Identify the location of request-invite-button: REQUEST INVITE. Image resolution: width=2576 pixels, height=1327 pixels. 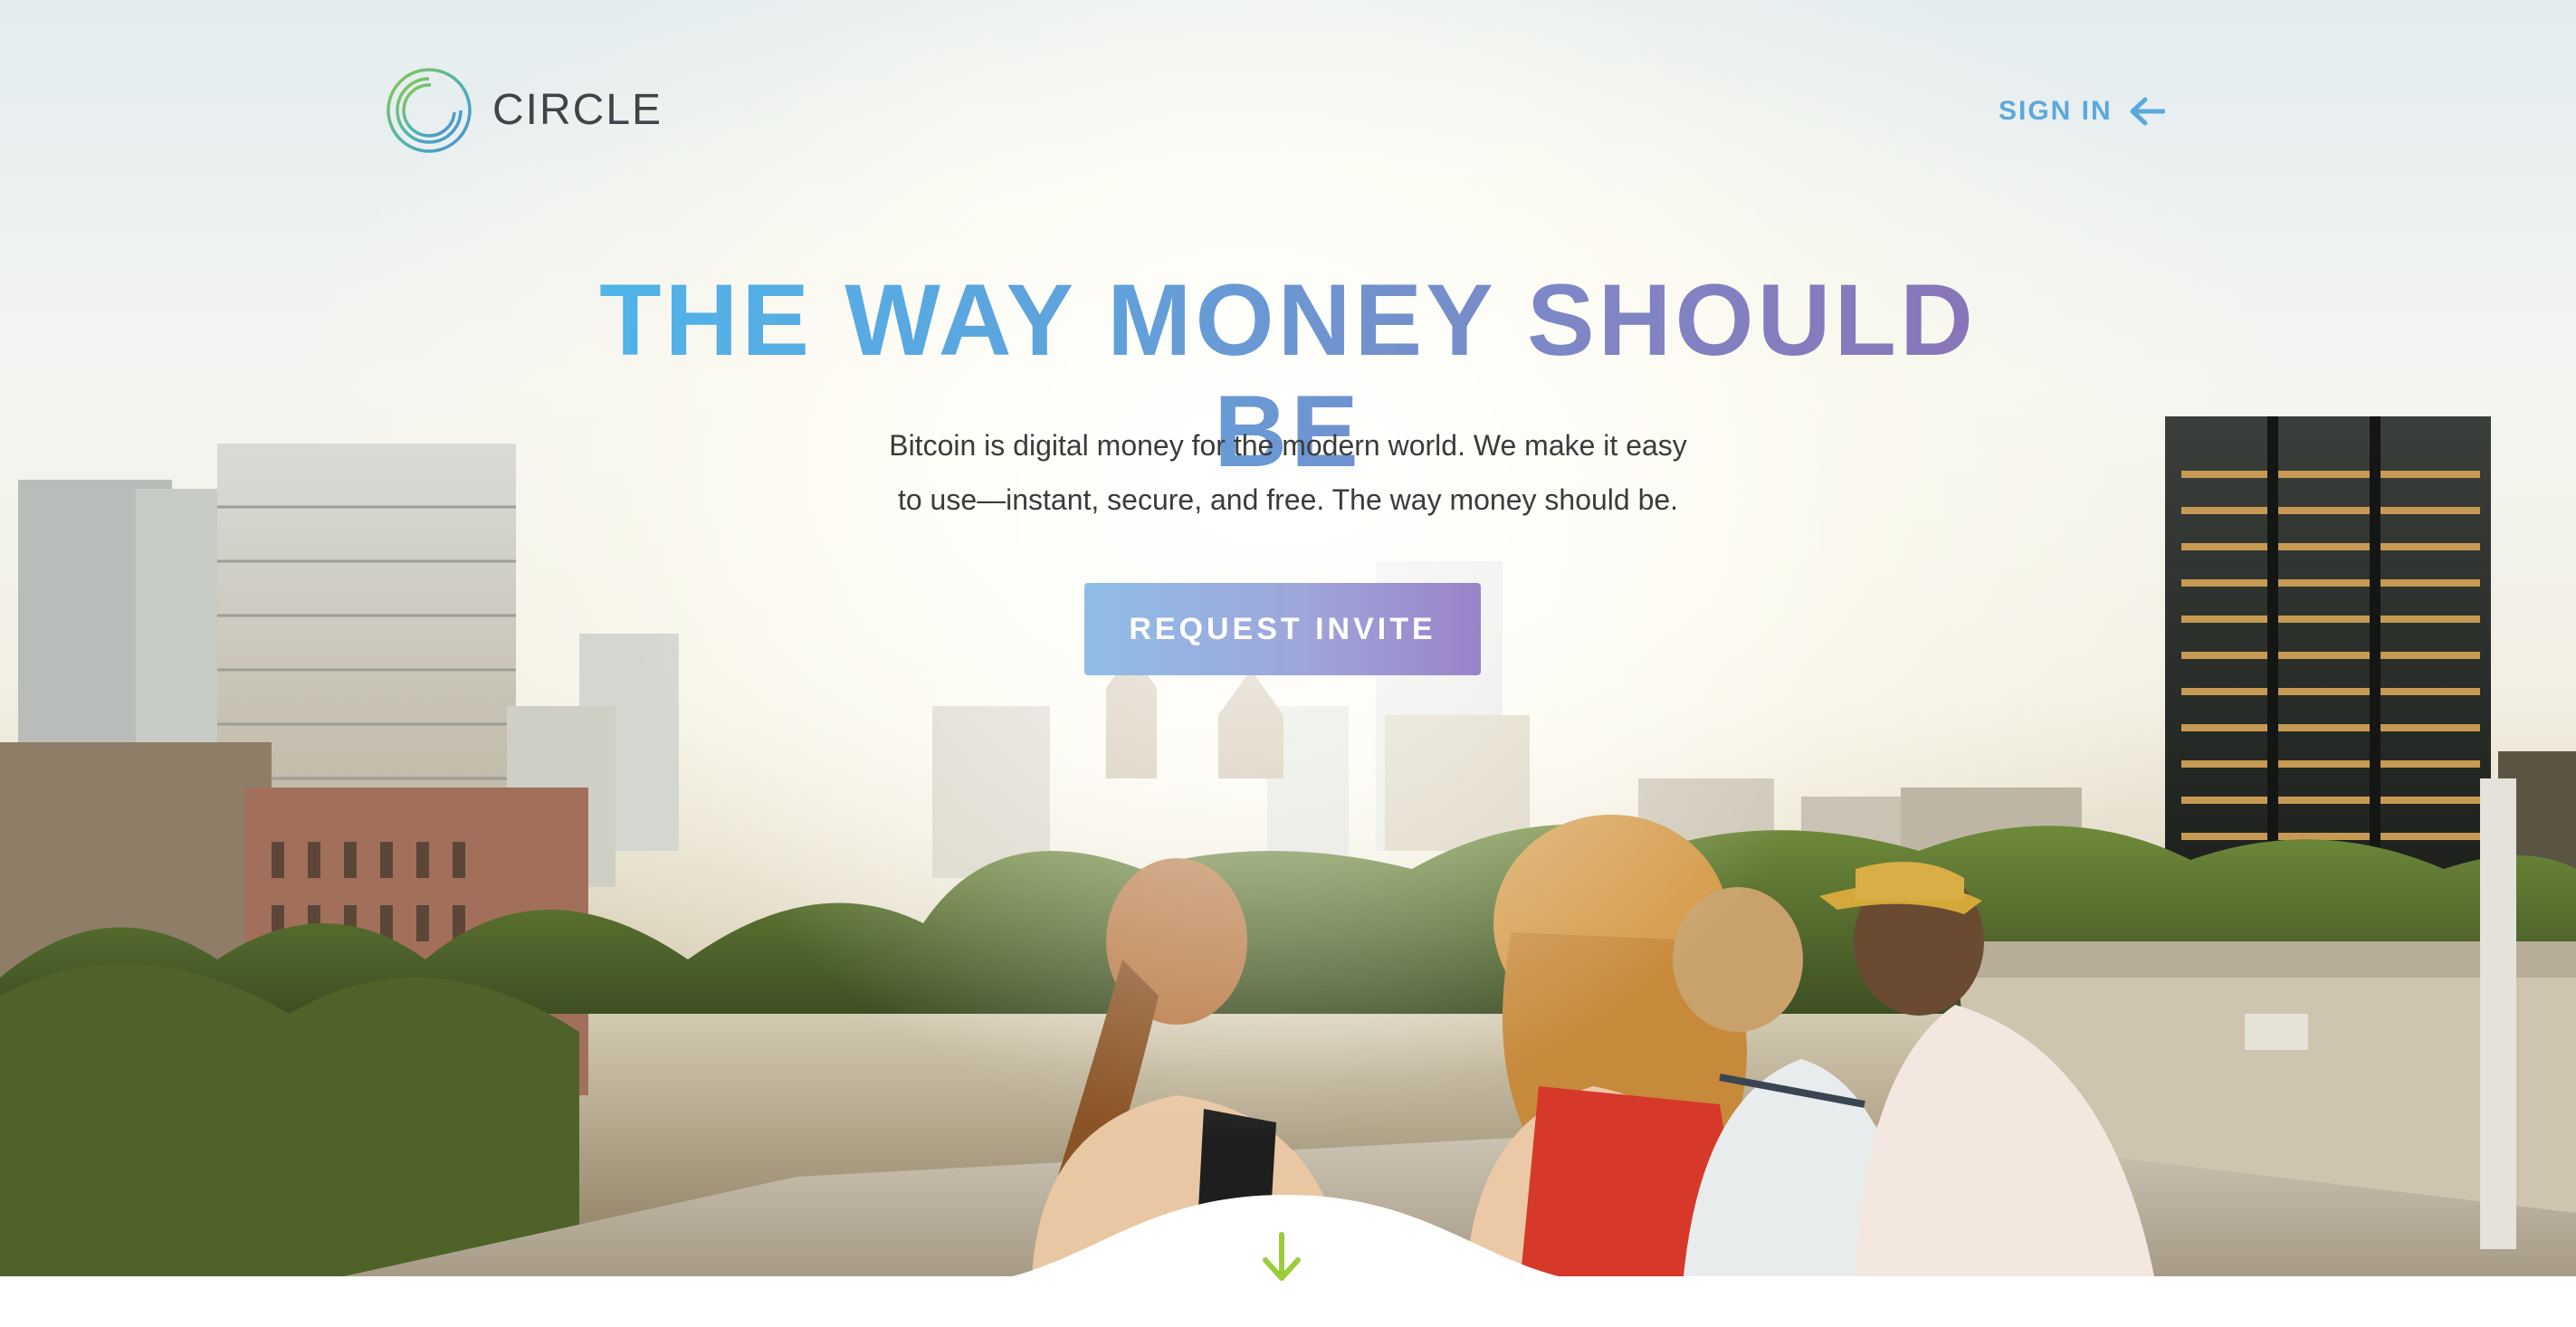
(1282, 629).